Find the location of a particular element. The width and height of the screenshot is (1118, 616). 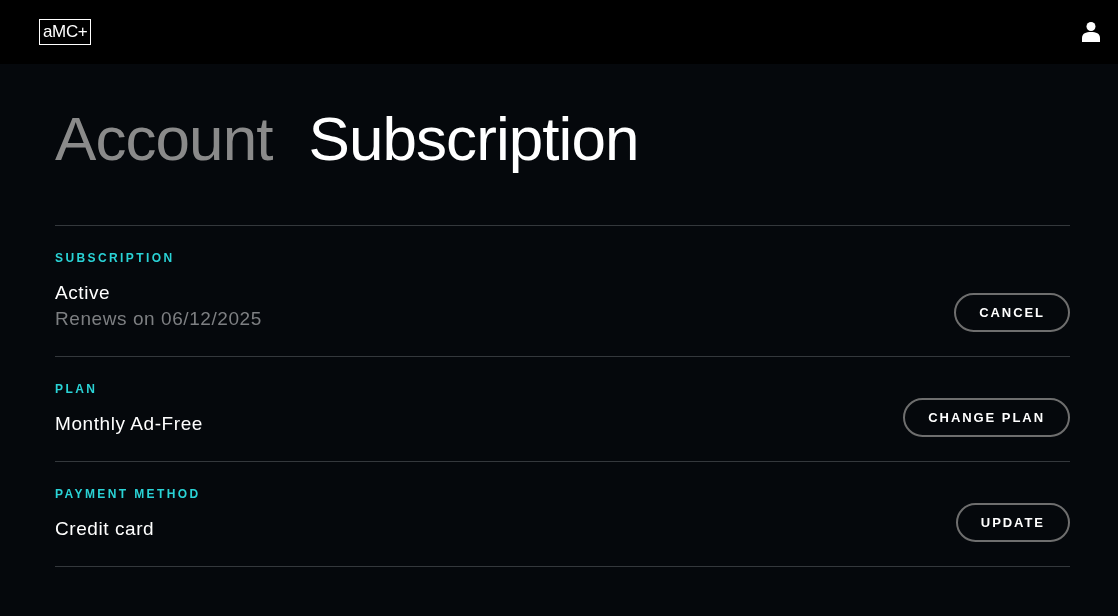

logo: aMC+ is located at coordinates (65, 32).